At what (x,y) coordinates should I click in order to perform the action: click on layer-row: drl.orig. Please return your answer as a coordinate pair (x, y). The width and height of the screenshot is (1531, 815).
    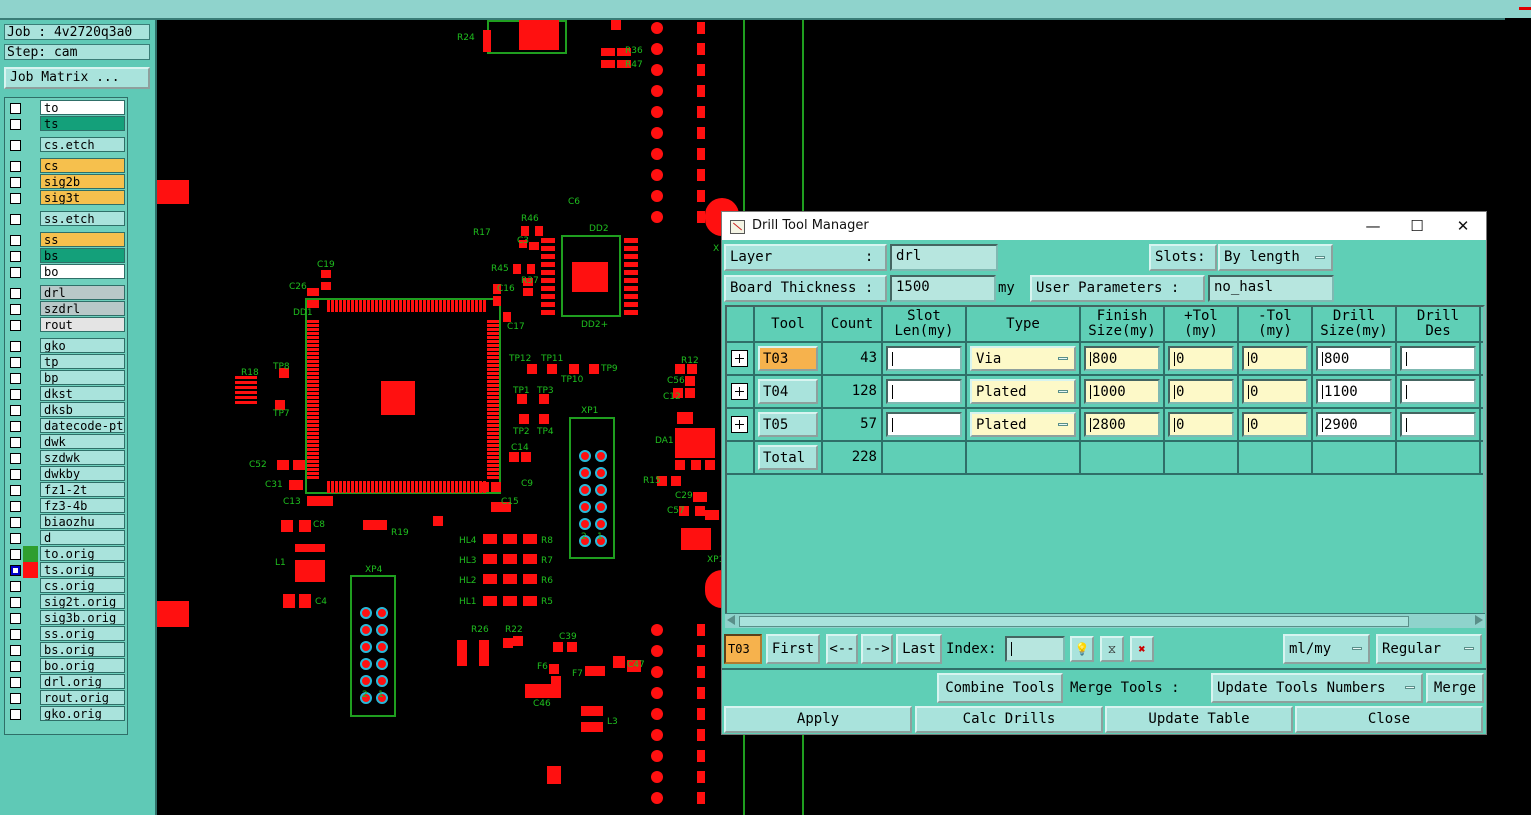
    Looking at the image, I should click on (66, 682).